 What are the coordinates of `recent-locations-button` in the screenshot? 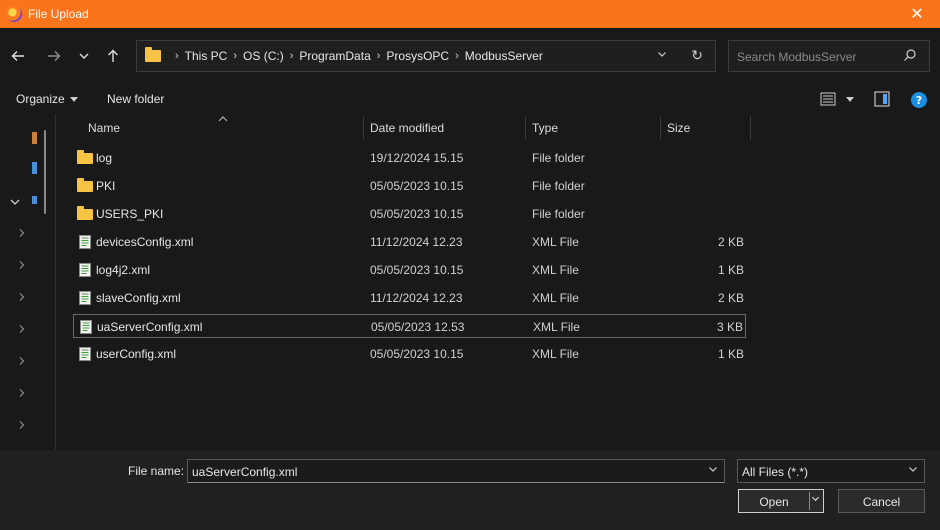 It's located at (84, 56).